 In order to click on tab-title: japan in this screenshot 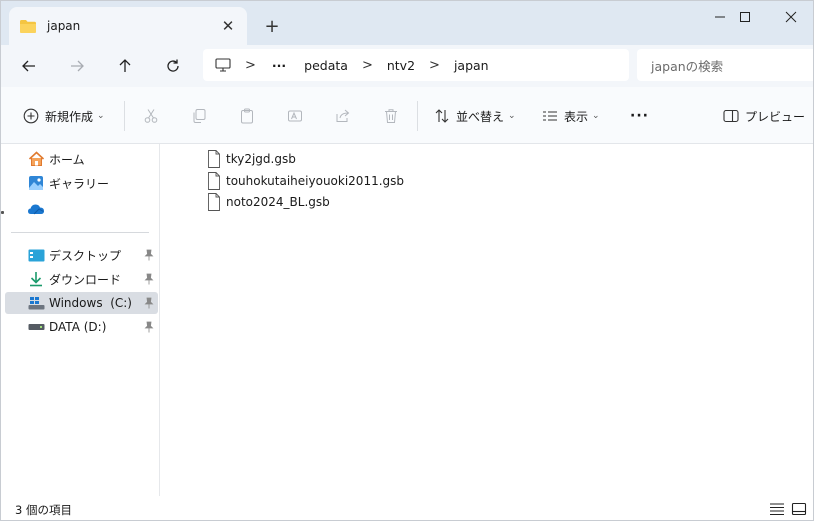, I will do `click(64, 26)`.